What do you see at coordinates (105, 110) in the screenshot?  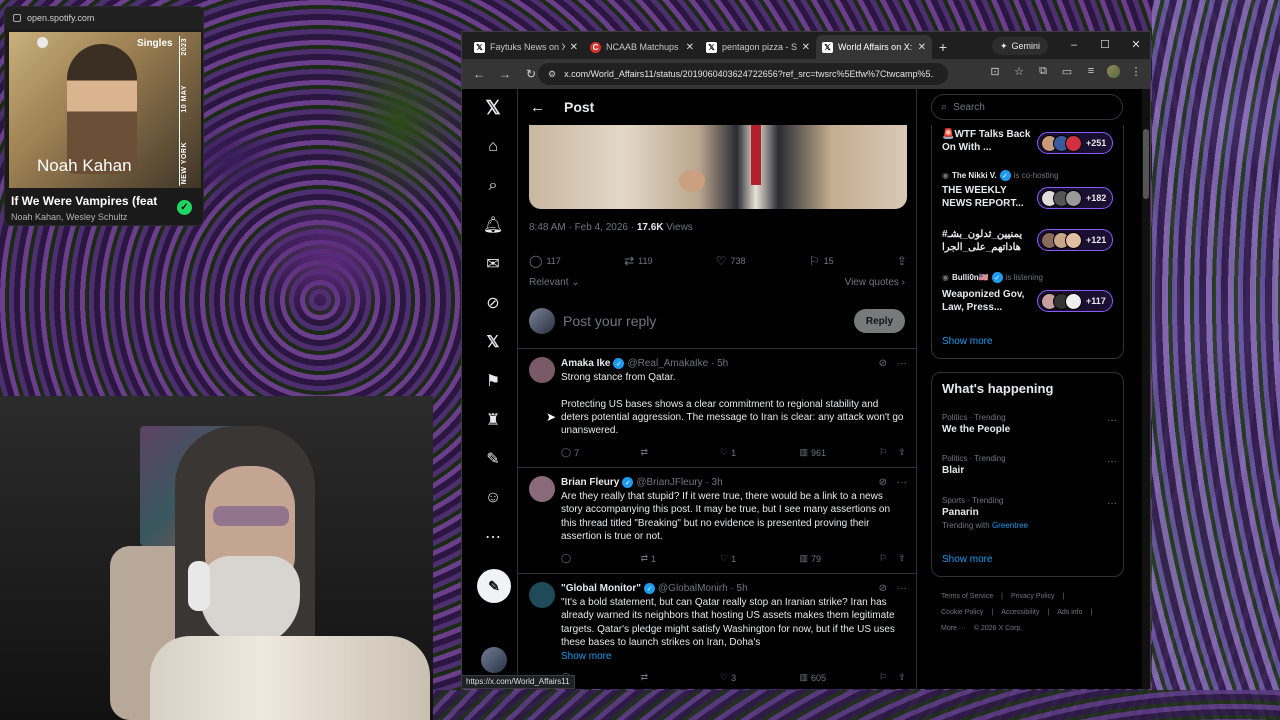 I see `album-art: Singles Noah Kahan 2023 10 MAY NEW YORK` at bounding box center [105, 110].